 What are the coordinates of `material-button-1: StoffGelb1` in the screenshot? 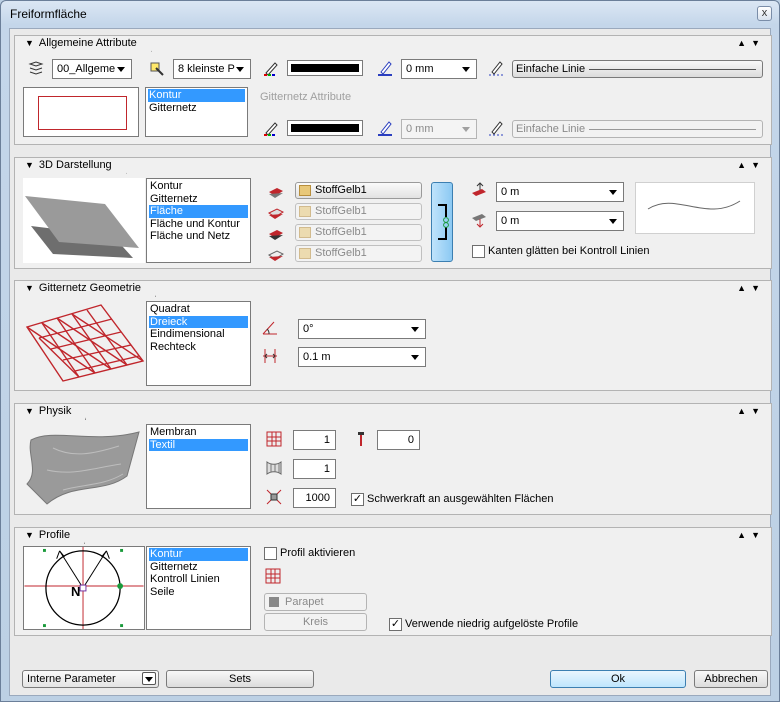 It's located at (358, 190).